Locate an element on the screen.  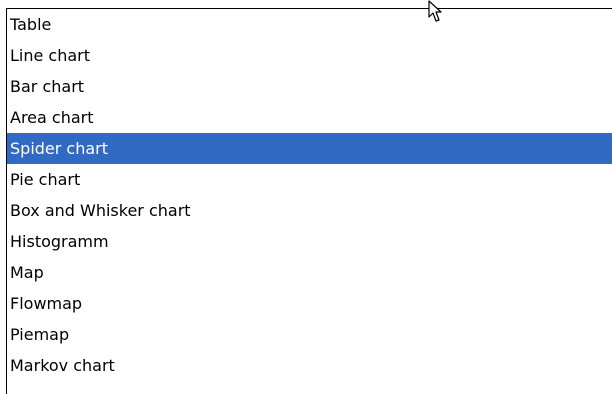
list-item-table: Table is located at coordinates (309, 24).